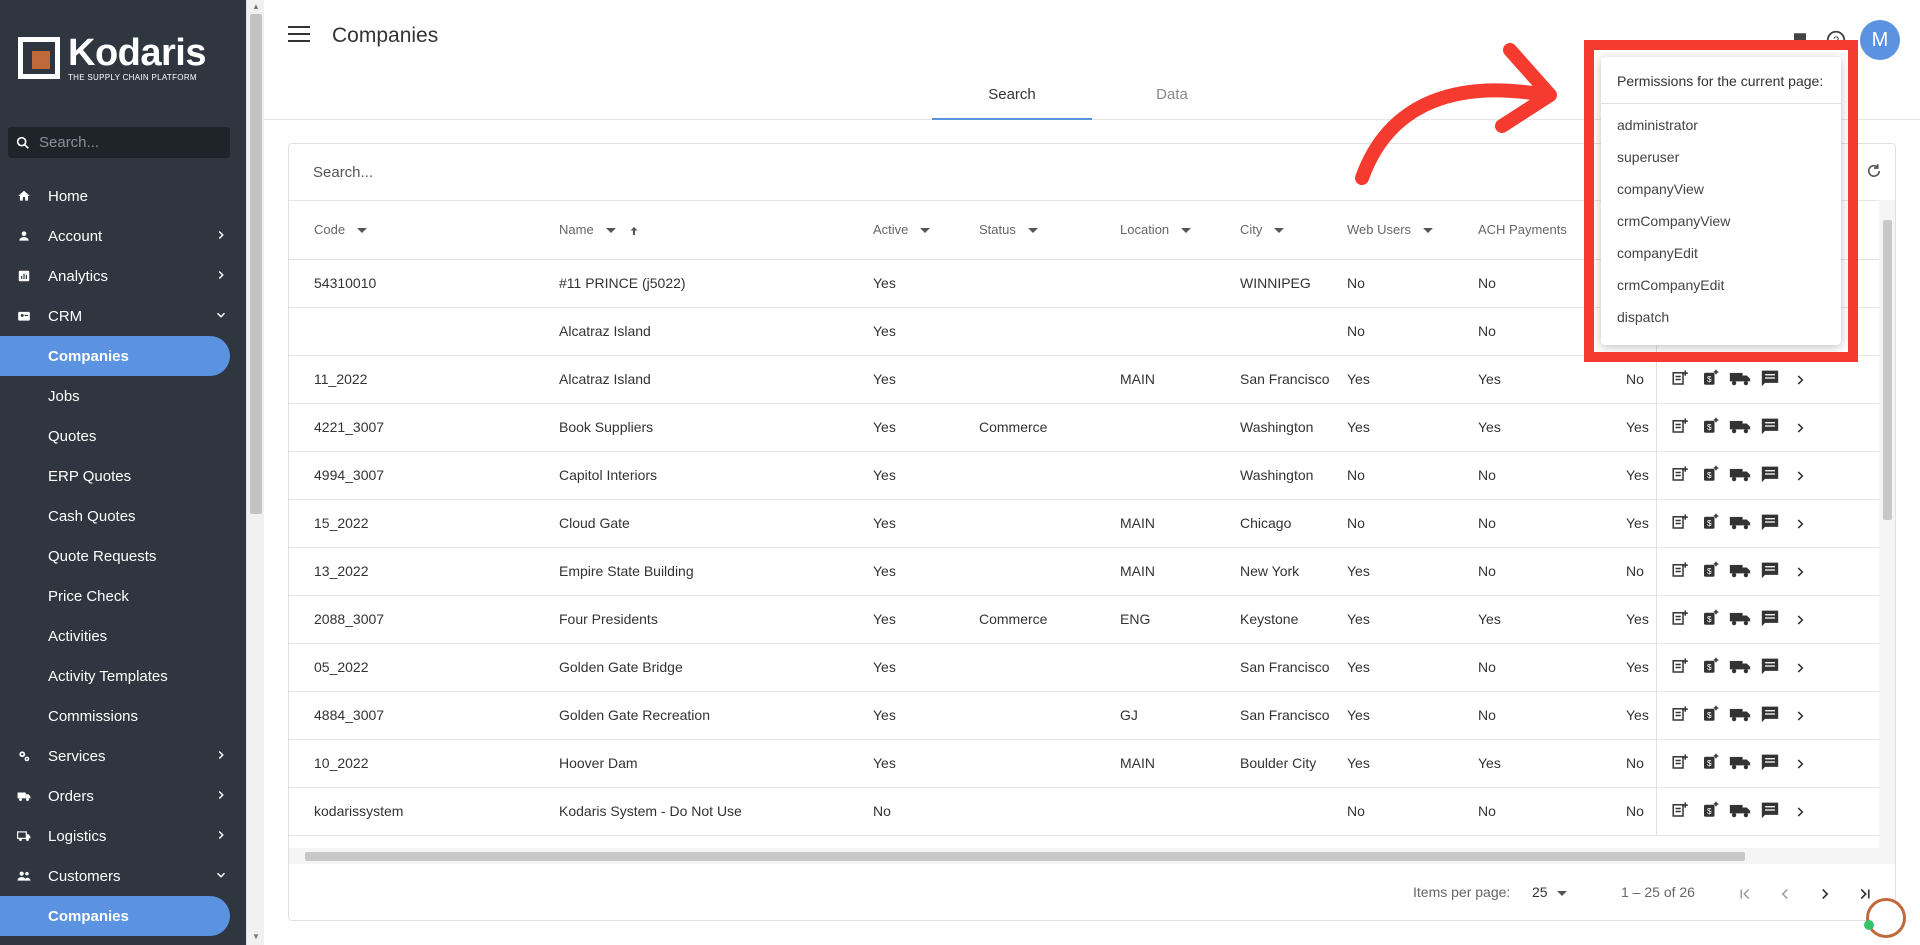  Describe the element at coordinates (1084, 523) in the screenshot. I see `table-row: 15_2022 Cloud Gate Yes MAIN Chicago No No Yes $` at that location.